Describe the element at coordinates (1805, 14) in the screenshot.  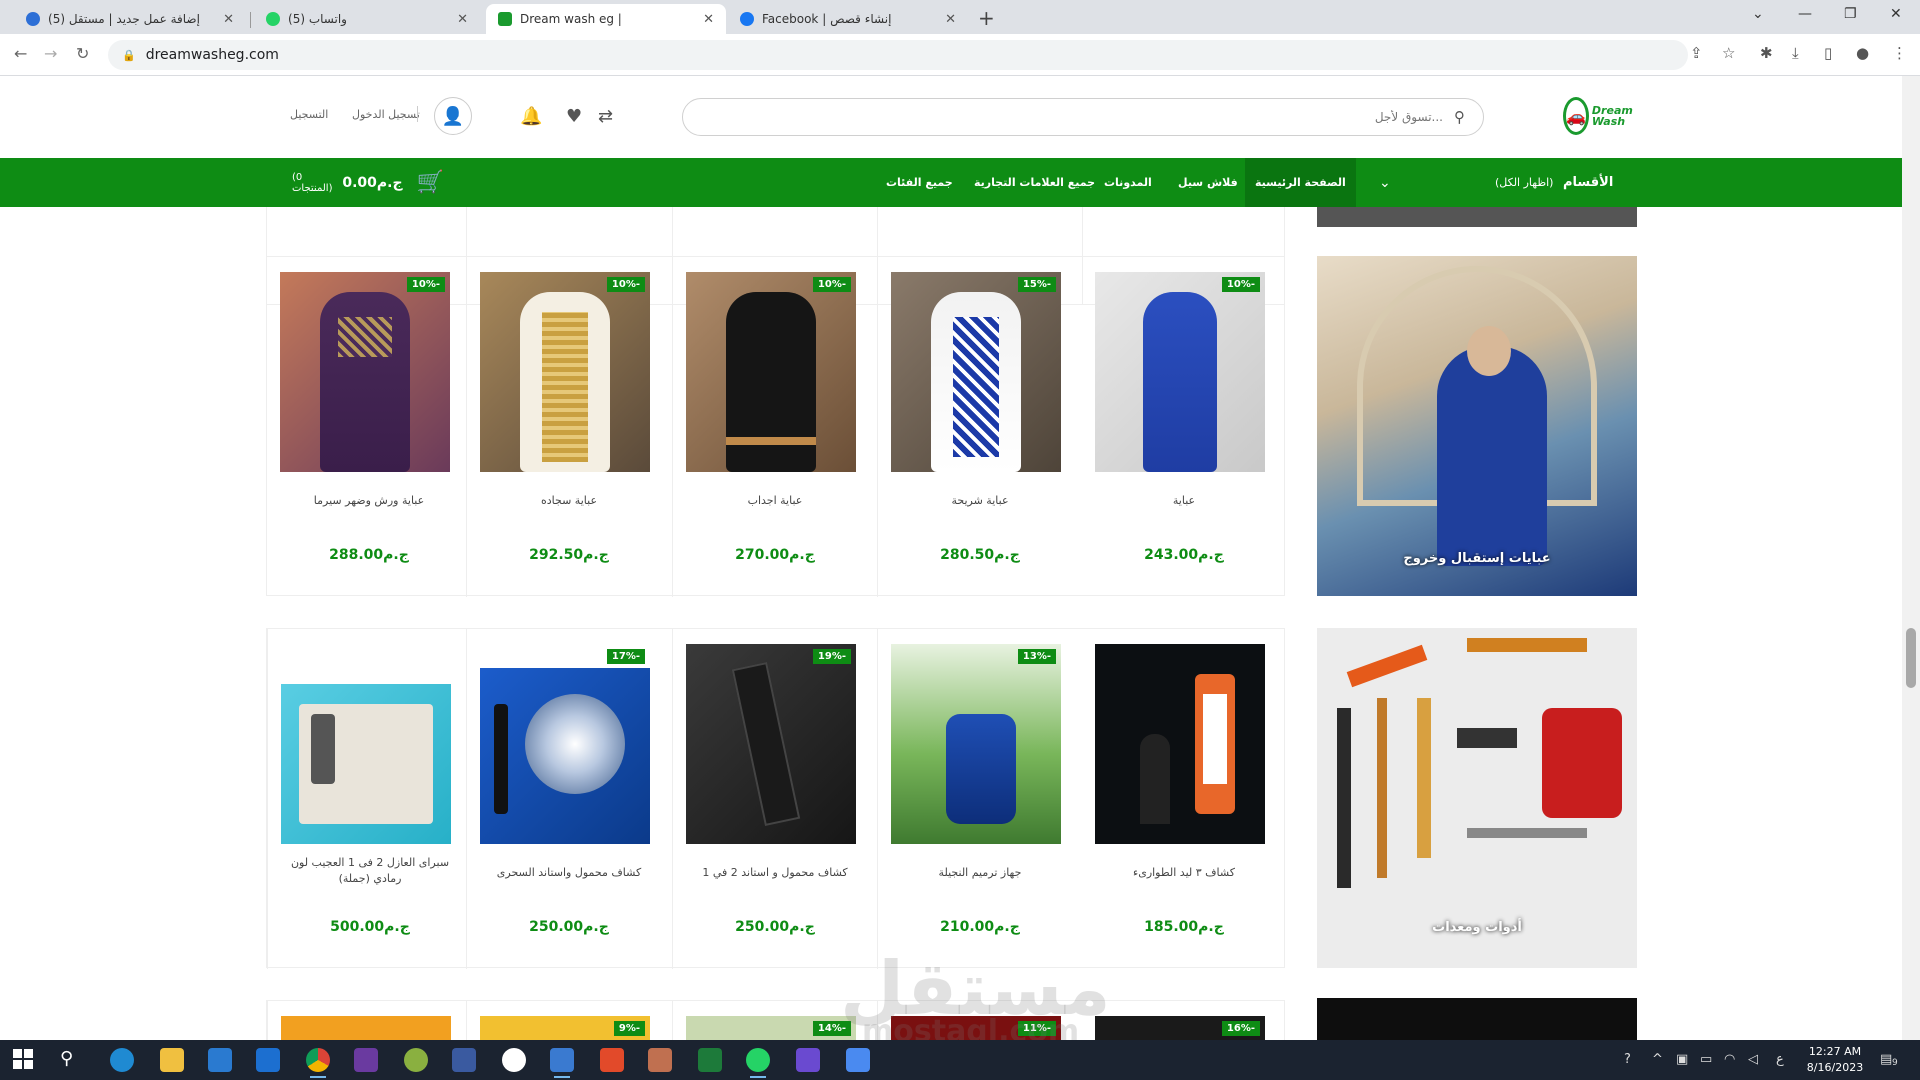
I see `minimize-button: —` at that location.